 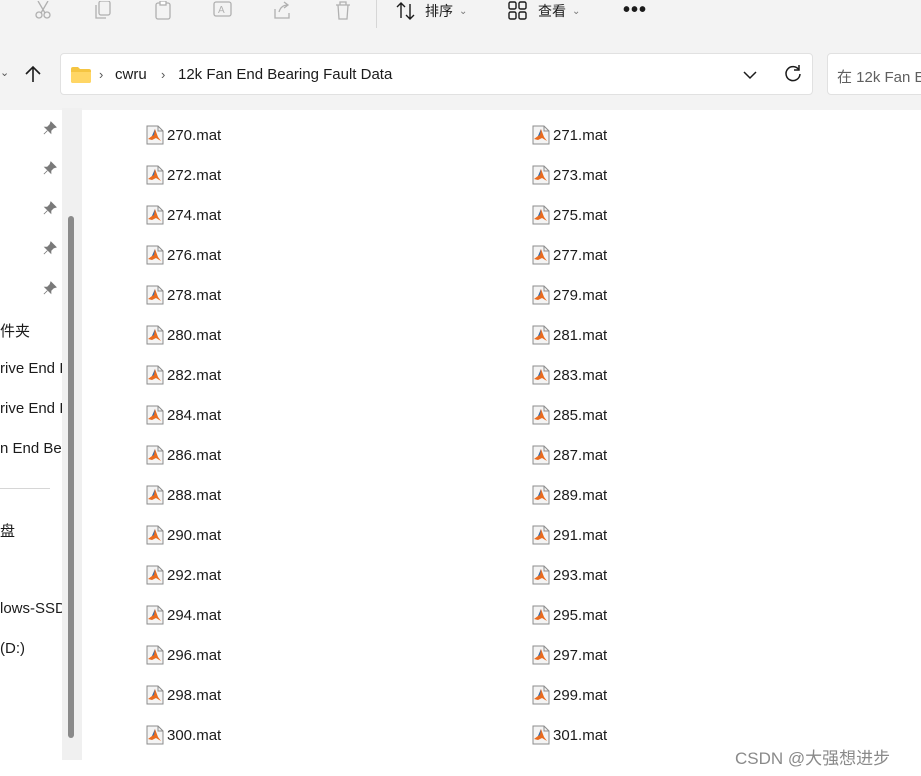 What do you see at coordinates (131, 74) in the screenshot?
I see `breadcrumb-cwru: cwru` at bounding box center [131, 74].